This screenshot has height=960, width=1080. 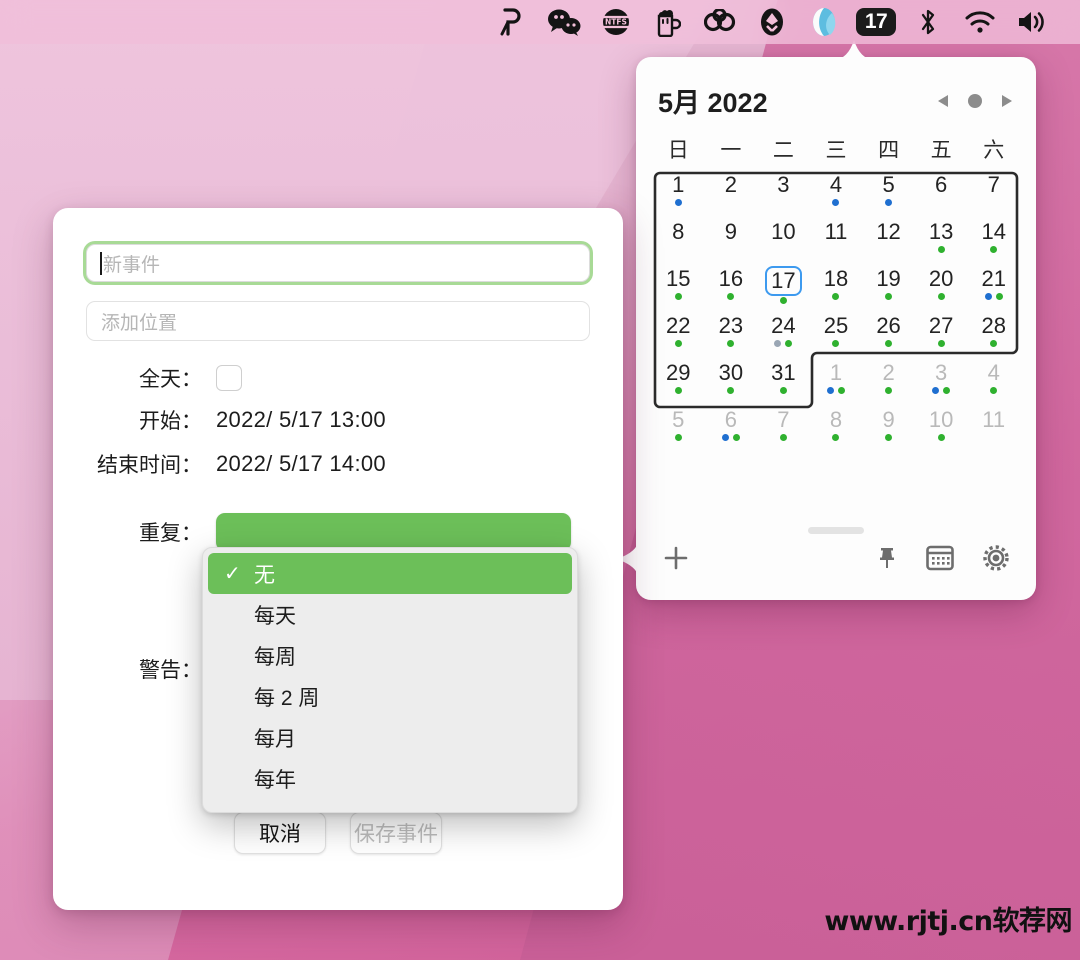 I want to click on bluetooth-icon, so click(x=928, y=22).